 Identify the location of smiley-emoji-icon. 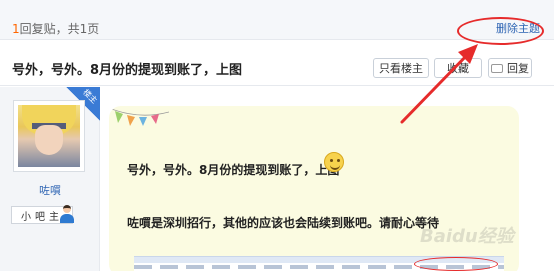
(334, 162).